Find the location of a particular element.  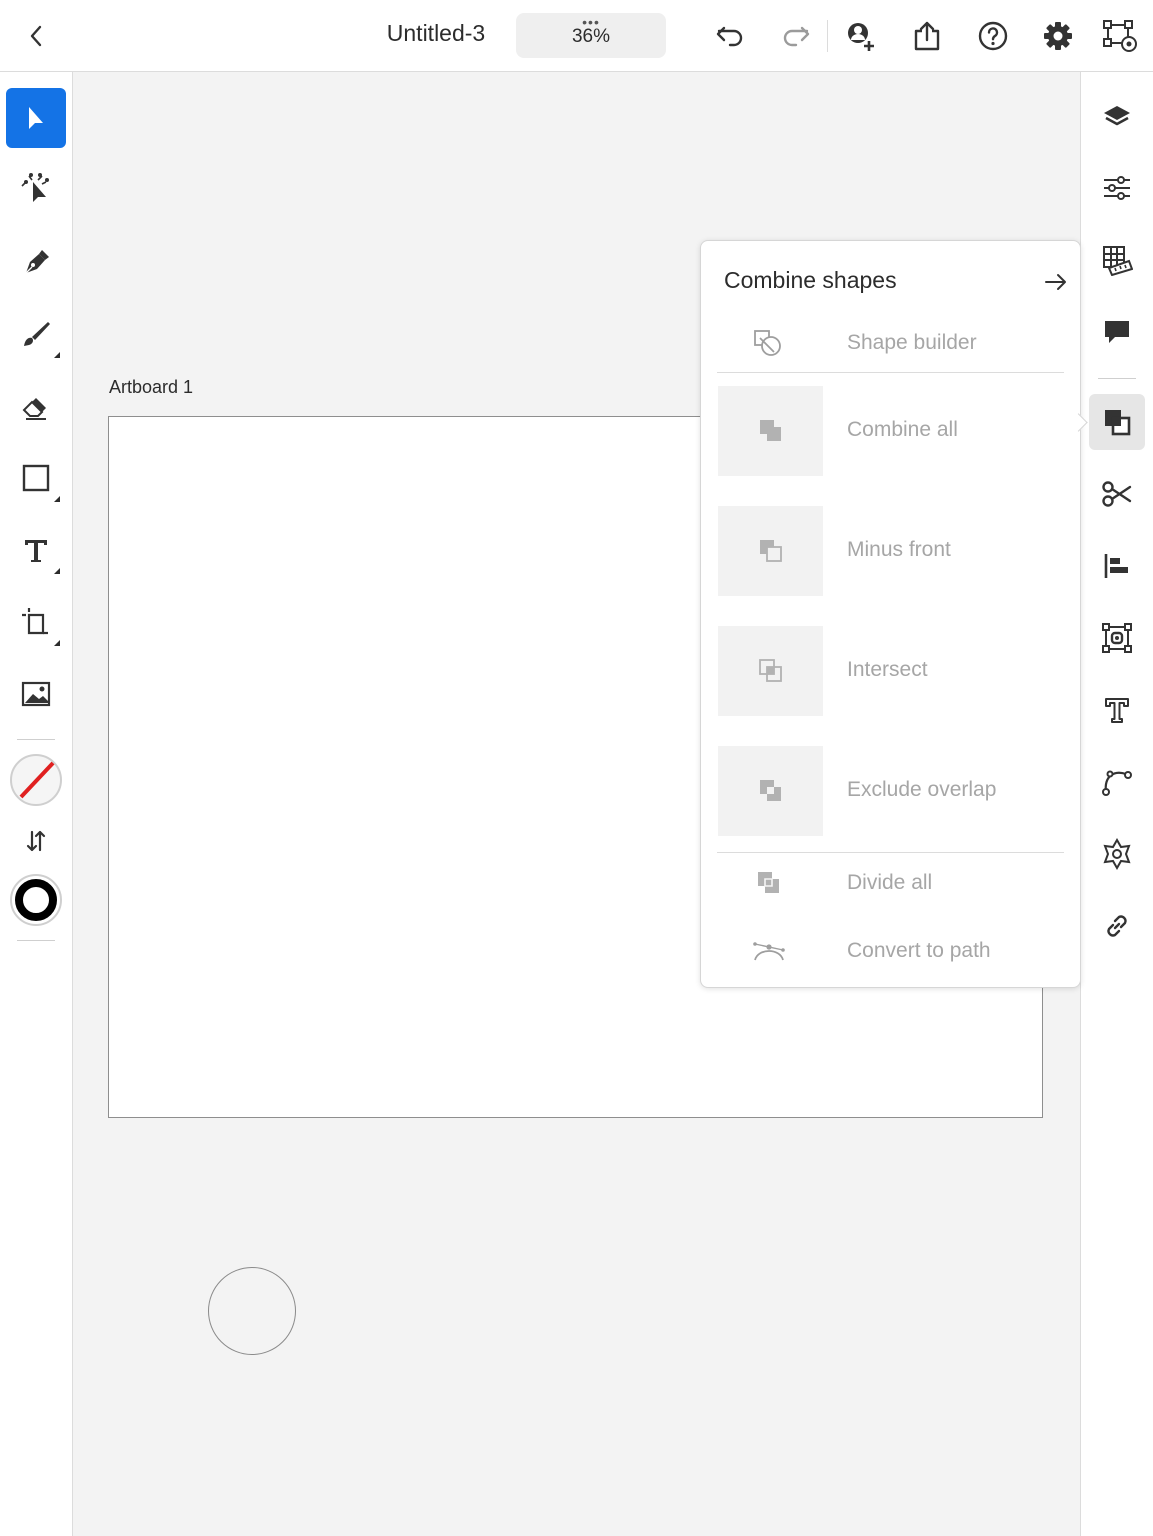

select-tool is located at coordinates (36, 118).